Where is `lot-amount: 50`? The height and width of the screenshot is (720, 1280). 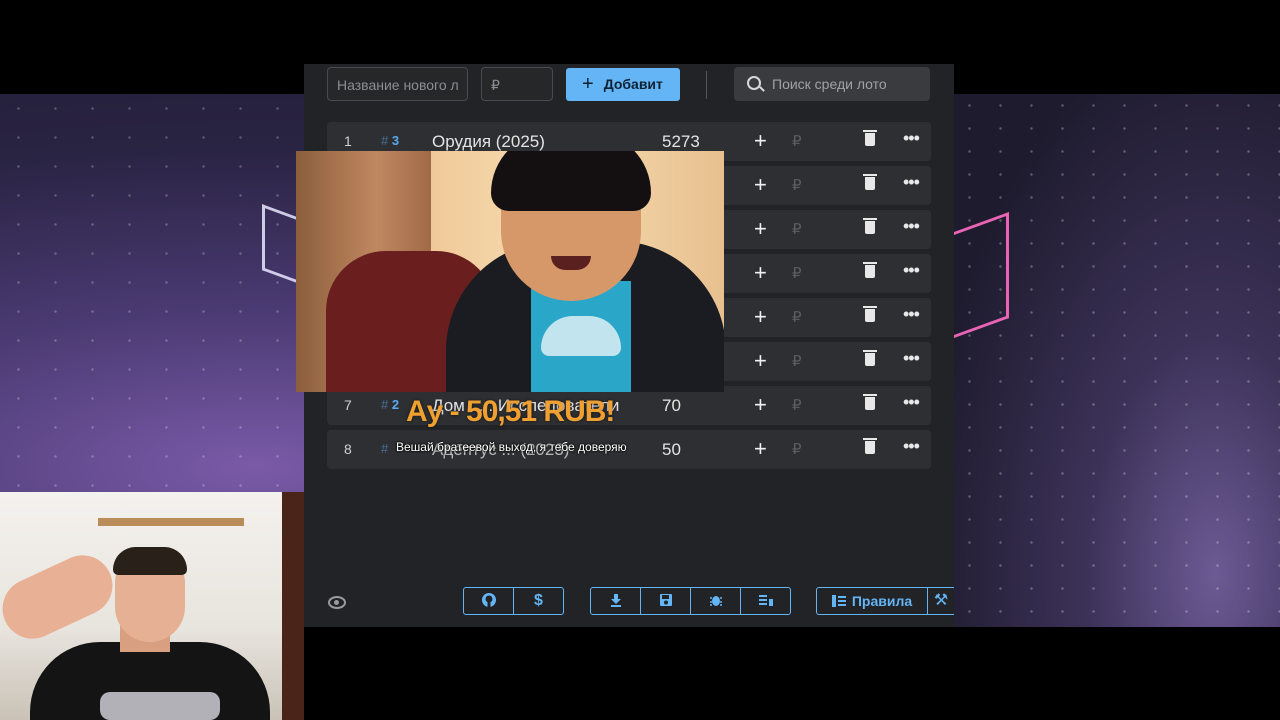
lot-amount: 50 is located at coordinates (671, 449).